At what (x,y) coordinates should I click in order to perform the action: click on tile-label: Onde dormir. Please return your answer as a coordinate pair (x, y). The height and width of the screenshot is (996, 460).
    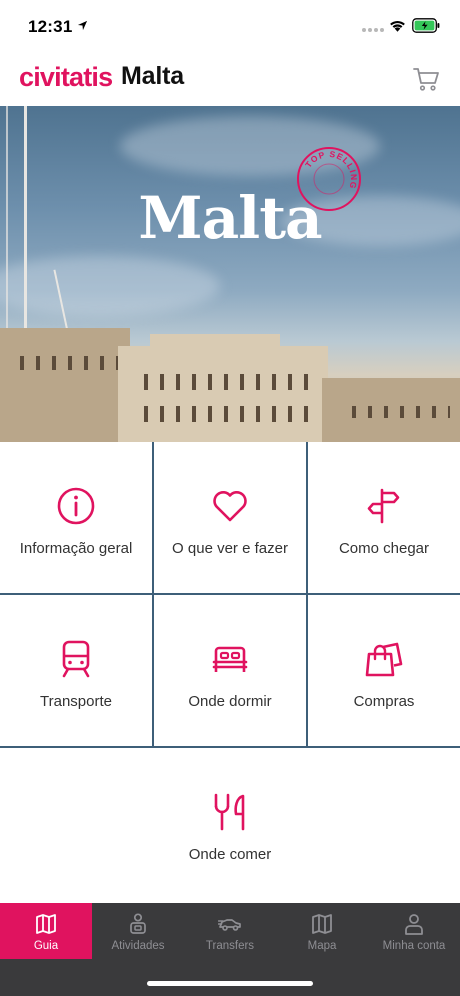
    Looking at the image, I should click on (230, 701).